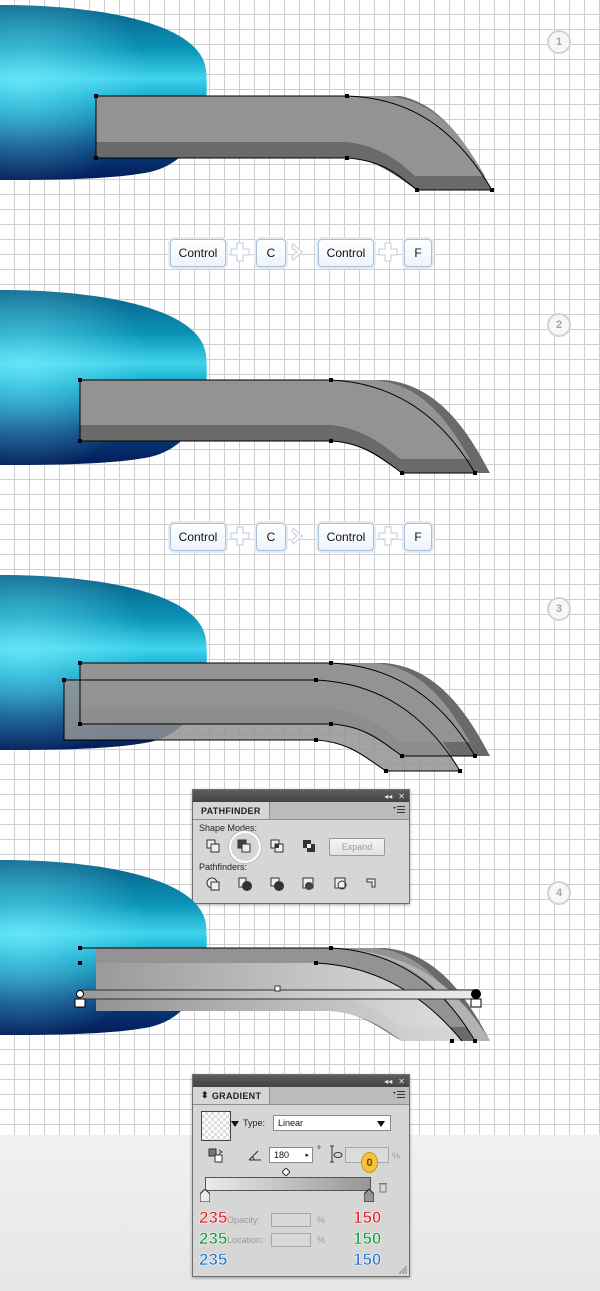 This screenshot has width=600, height=1291. Describe the element at coordinates (291, 1240) in the screenshot. I see `location-input` at that location.